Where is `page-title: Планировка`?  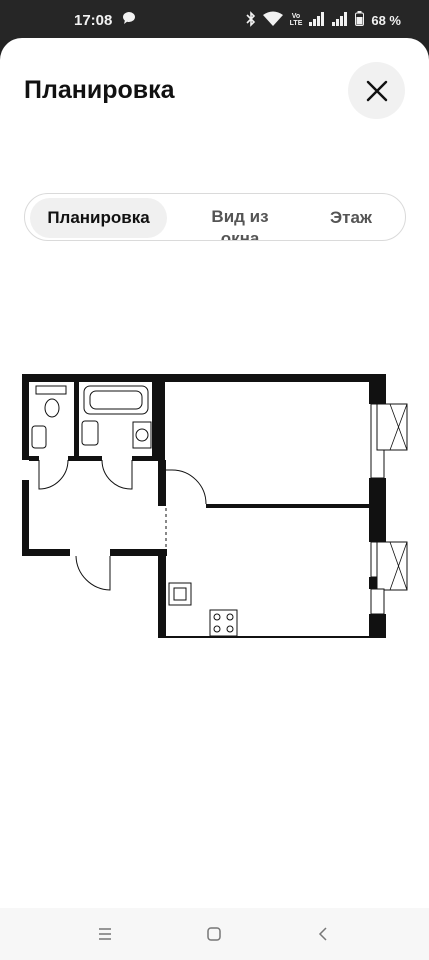 page-title: Планировка is located at coordinates (99, 90).